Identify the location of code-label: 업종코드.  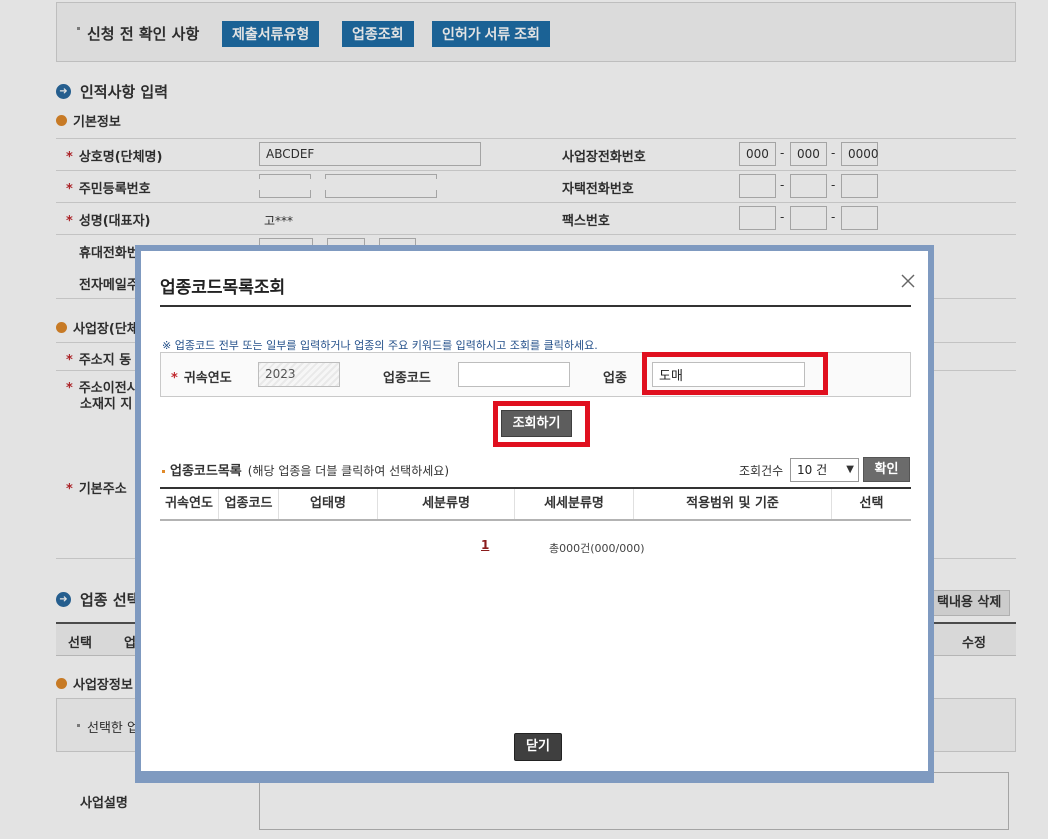
(407, 378).